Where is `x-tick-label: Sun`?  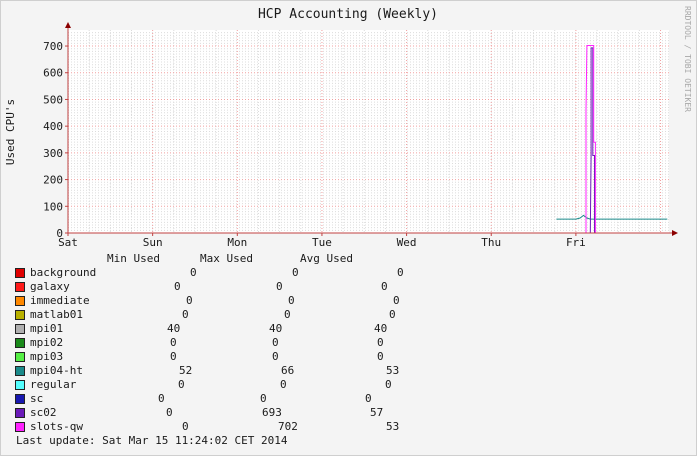
x-tick-label: Sun is located at coordinates (153, 242).